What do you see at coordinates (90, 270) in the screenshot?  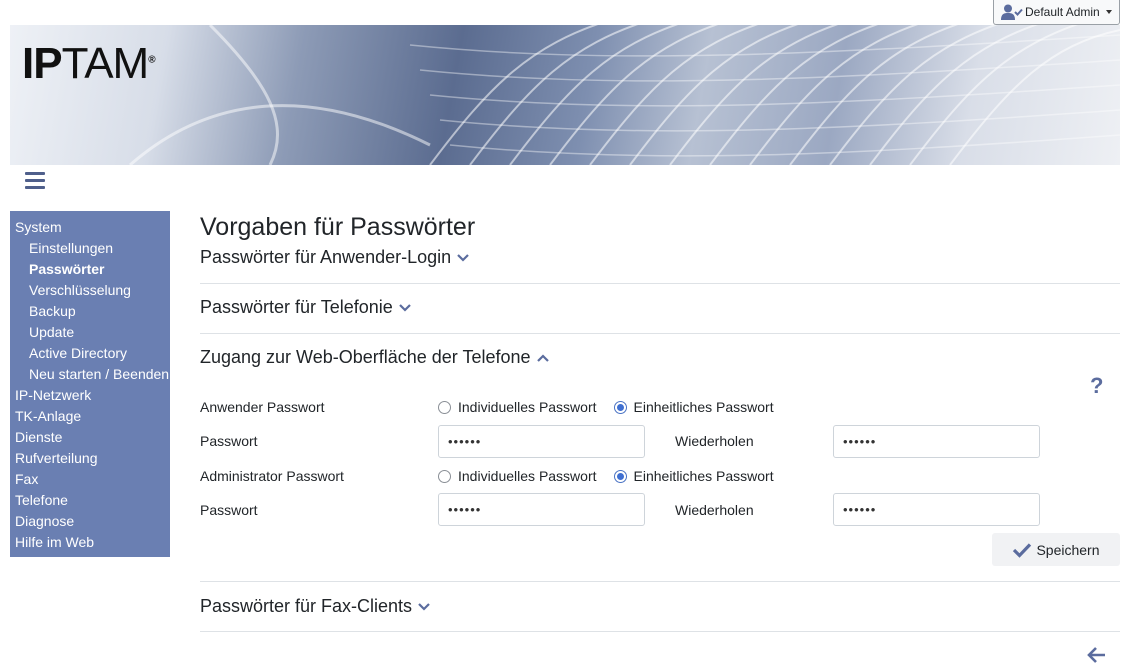 I see `sidebar-item-passwoerter: Passwörter` at bounding box center [90, 270].